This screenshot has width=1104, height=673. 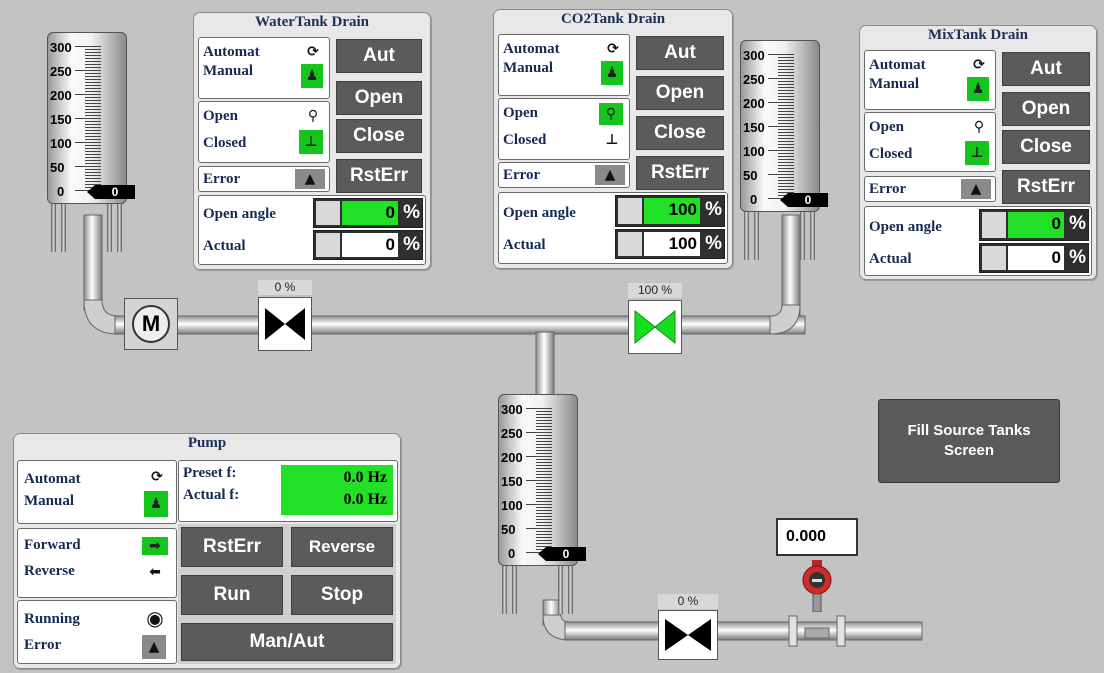 What do you see at coordinates (688, 635) in the screenshot?
I see `outlet-valve` at bounding box center [688, 635].